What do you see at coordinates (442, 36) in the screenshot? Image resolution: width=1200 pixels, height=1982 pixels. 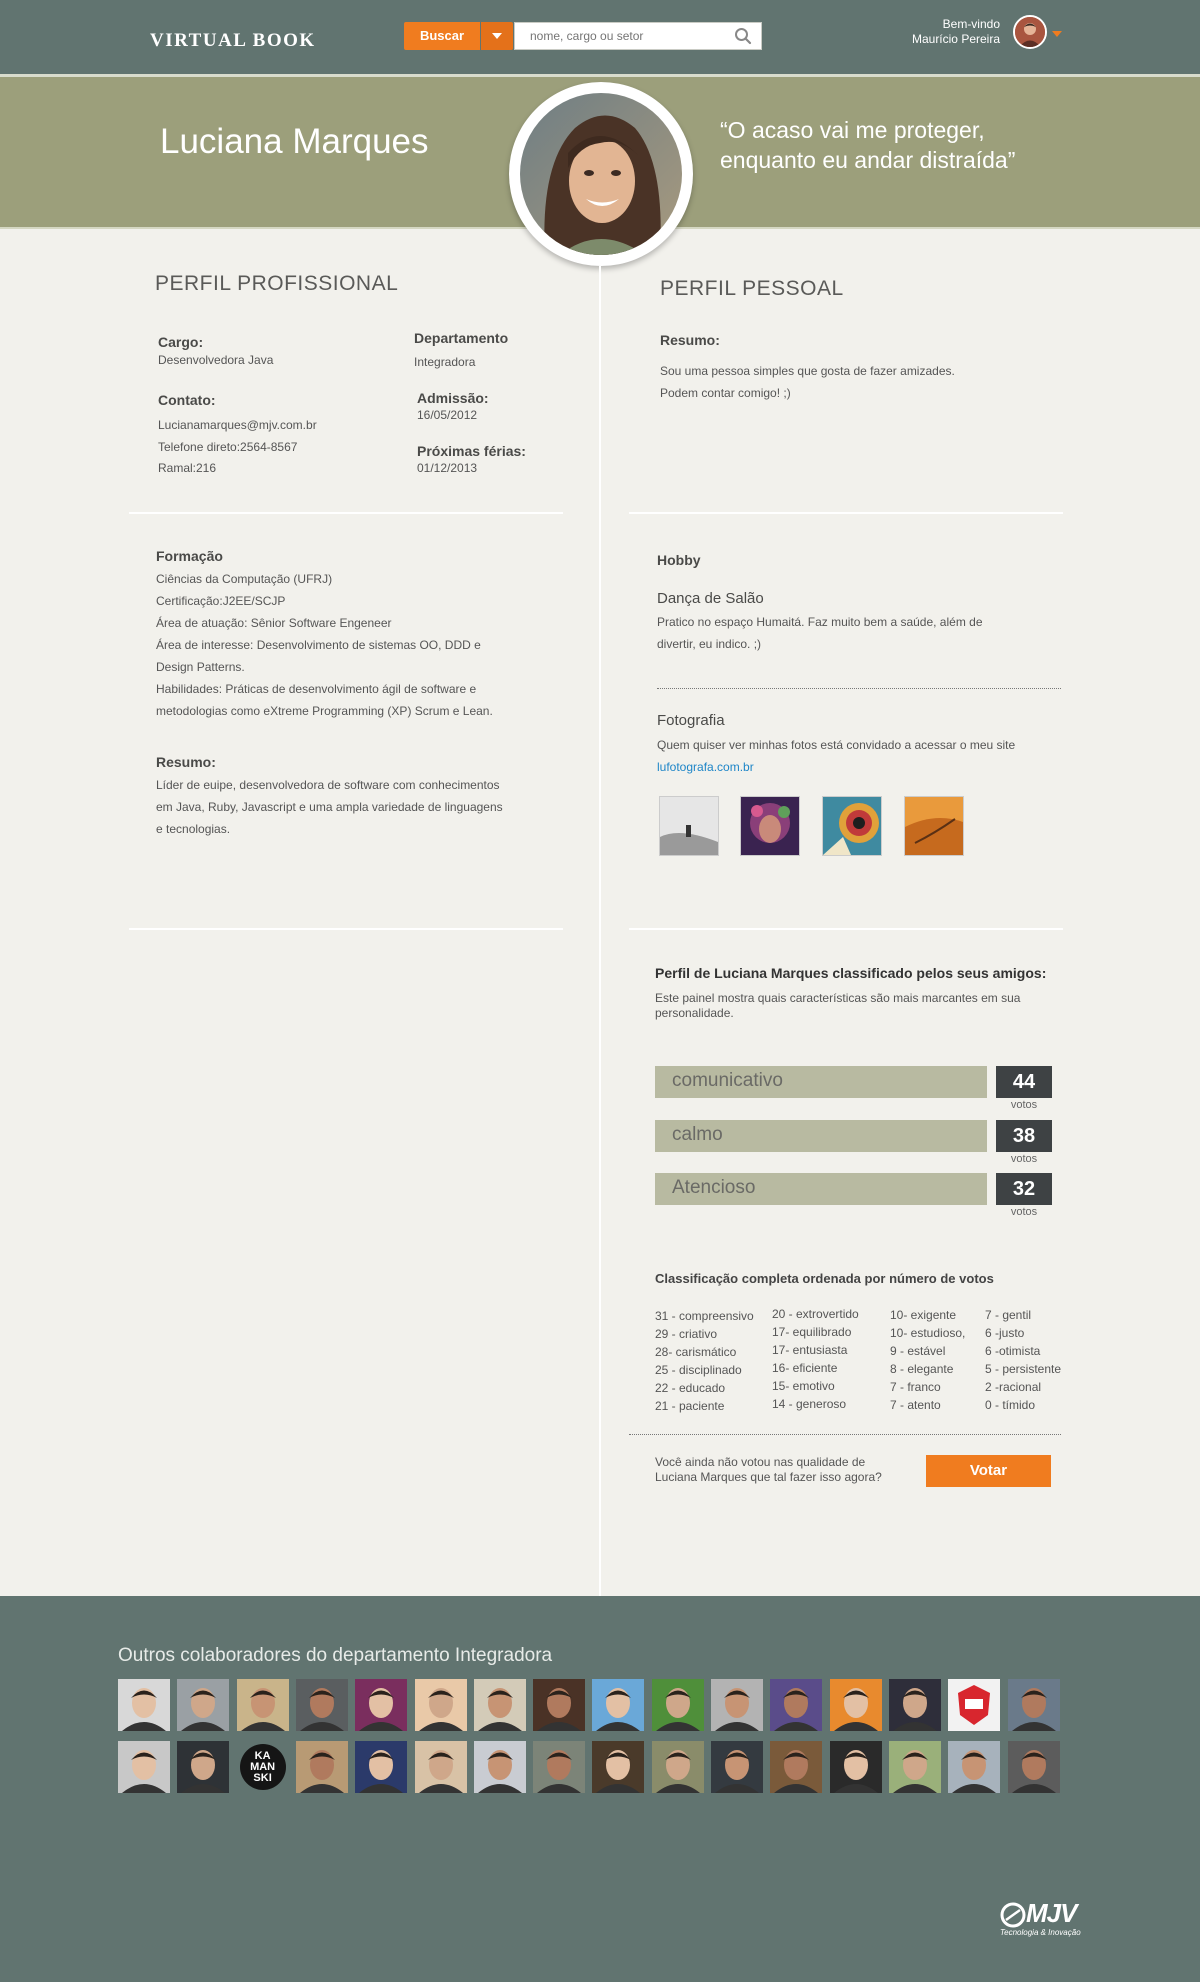 I see `search-button: Buscar` at bounding box center [442, 36].